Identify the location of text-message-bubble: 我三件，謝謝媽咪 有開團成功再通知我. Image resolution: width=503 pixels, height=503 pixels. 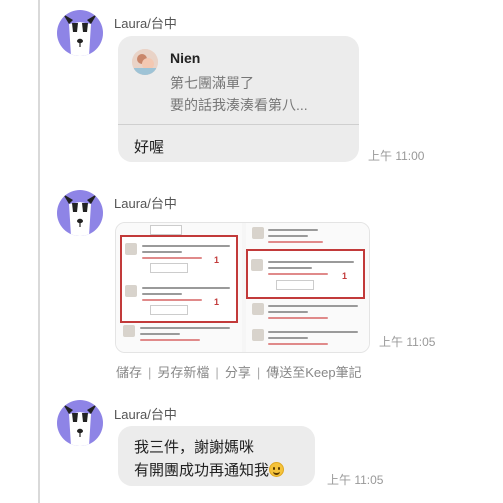
(216, 456).